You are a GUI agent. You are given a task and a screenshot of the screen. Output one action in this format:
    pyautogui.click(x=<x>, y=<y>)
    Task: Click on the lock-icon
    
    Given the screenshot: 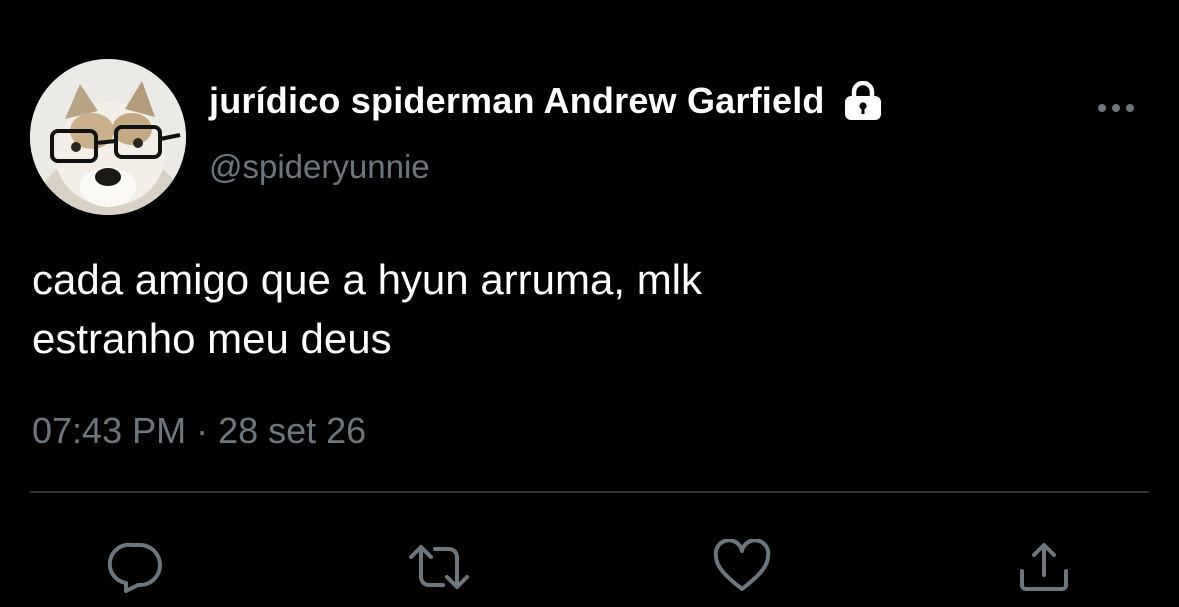 What is the action you would take?
    pyautogui.click(x=863, y=100)
    